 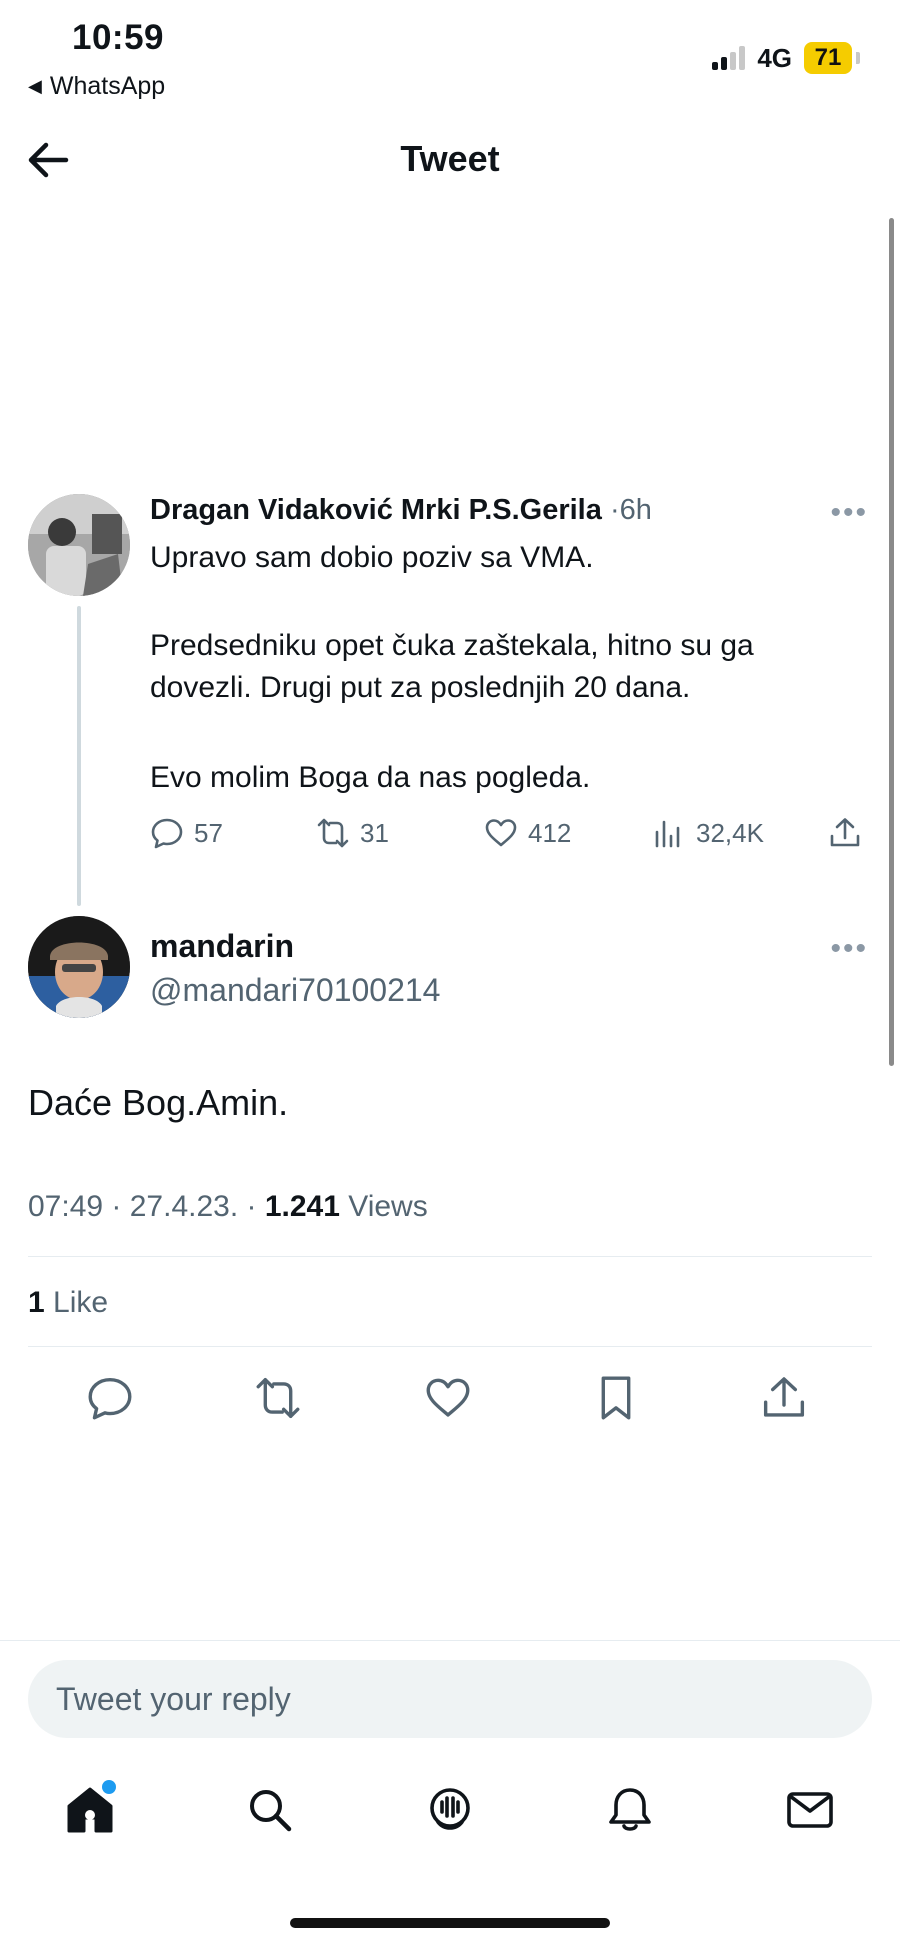 What do you see at coordinates (295, 990) in the screenshot?
I see `reply-author-handle: @mandari70100214` at bounding box center [295, 990].